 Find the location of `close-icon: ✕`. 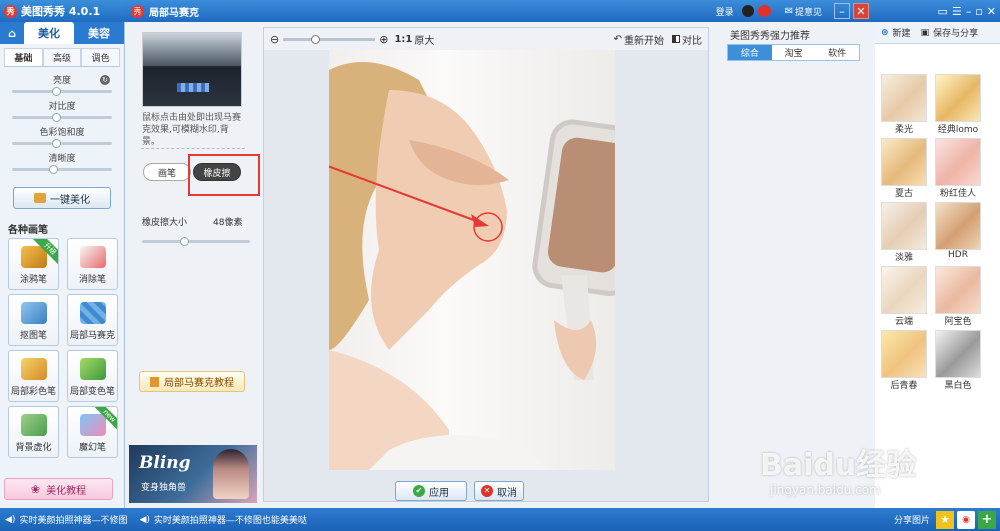

close-icon: ✕ is located at coordinates (991, 11).